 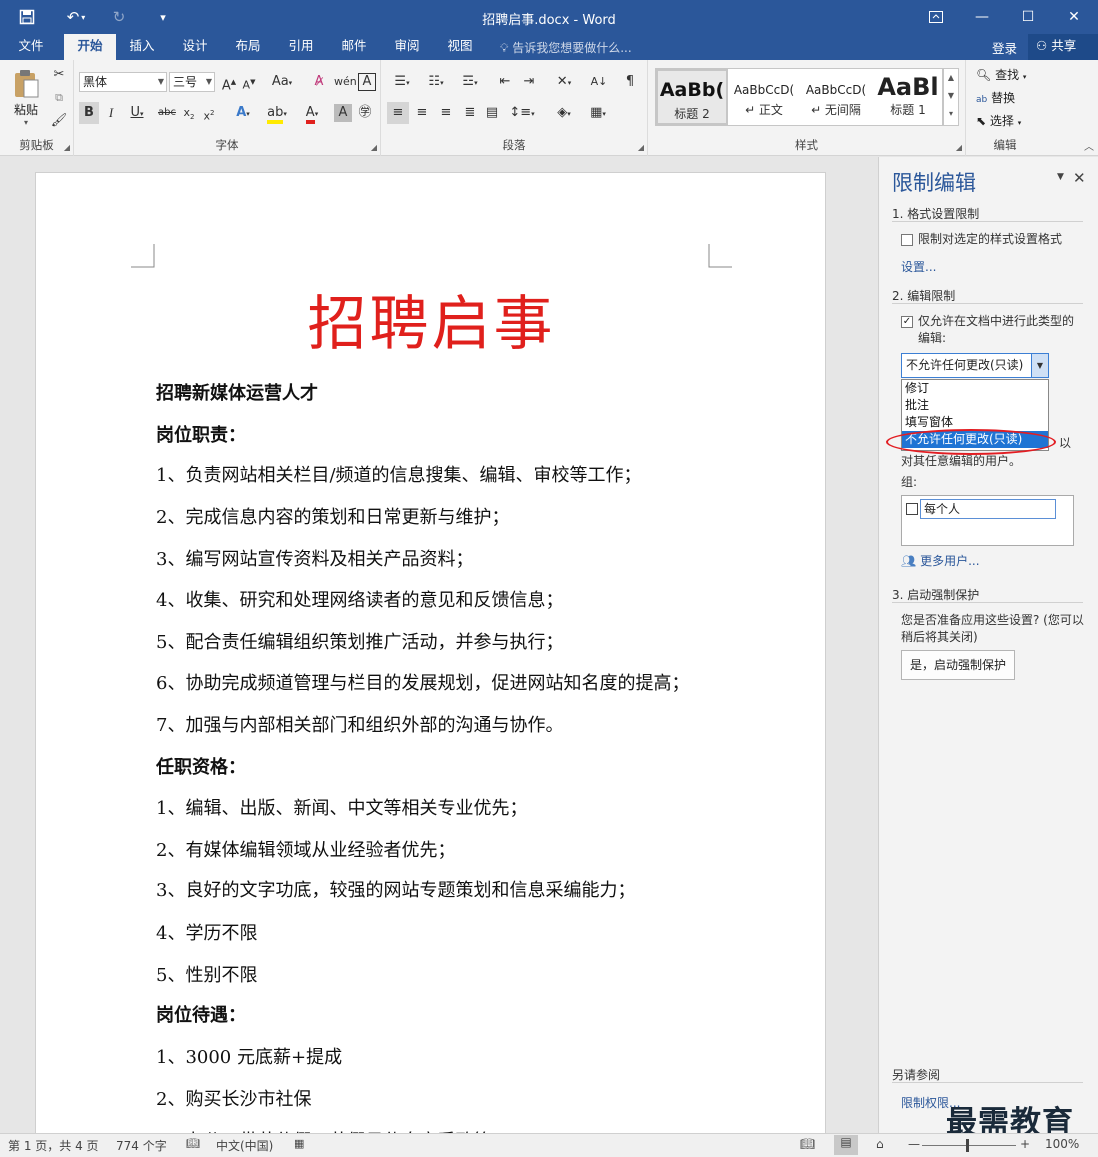 I want to click on collapse-ribbon-icon: ︿, so click(x=1089, y=145).